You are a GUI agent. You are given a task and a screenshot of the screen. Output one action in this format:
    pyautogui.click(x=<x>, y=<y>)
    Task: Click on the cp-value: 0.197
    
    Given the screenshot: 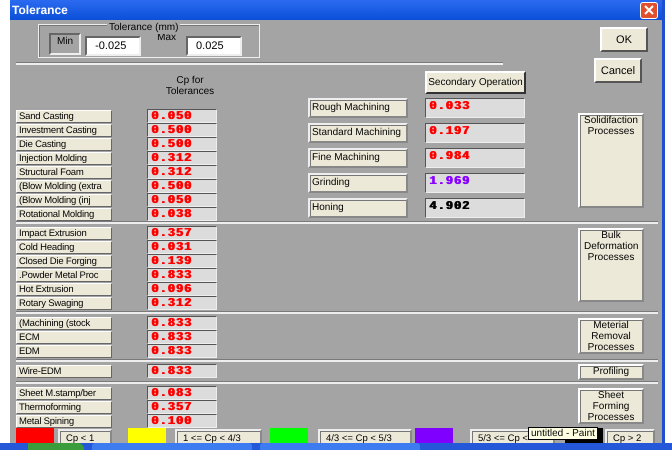 What is the action you would take?
    pyautogui.click(x=449, y=131)
    